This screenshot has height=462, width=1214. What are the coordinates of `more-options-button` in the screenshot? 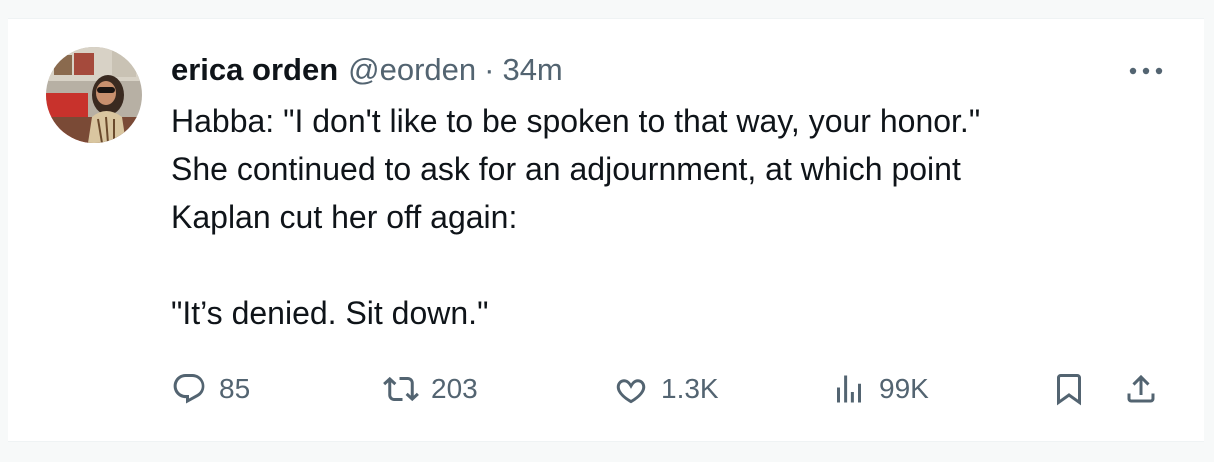 It's located at (1146, 71).